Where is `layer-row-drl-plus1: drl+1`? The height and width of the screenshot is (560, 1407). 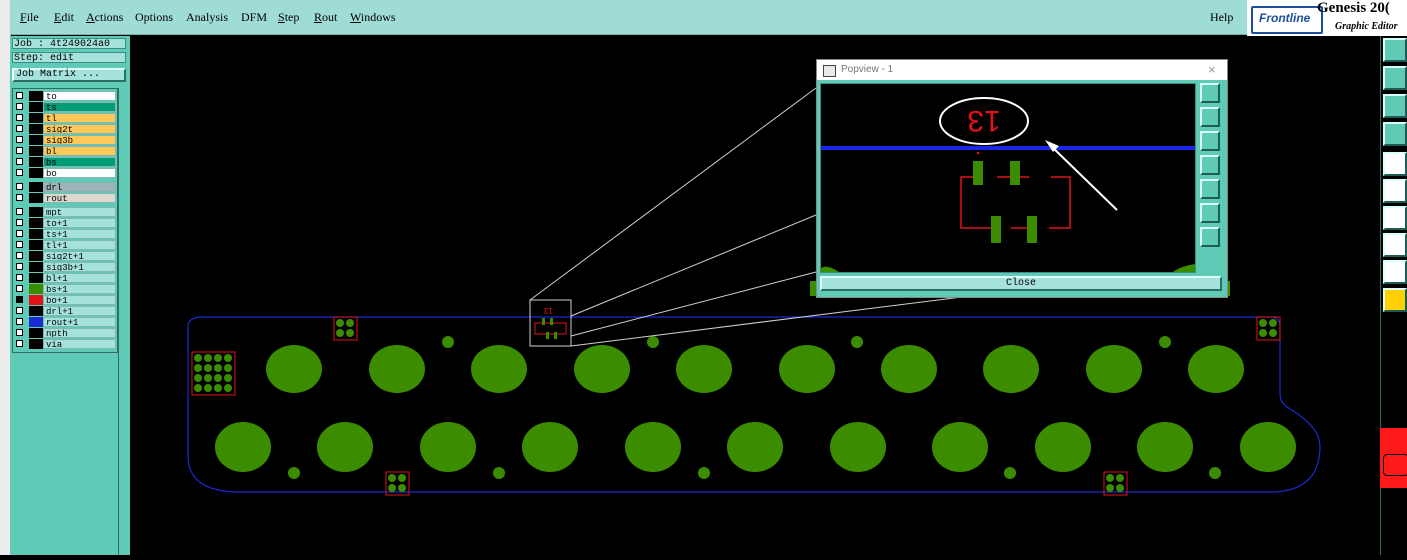 layer-row-drl-plus1: drl+1 is located at coordinates (65, 311).